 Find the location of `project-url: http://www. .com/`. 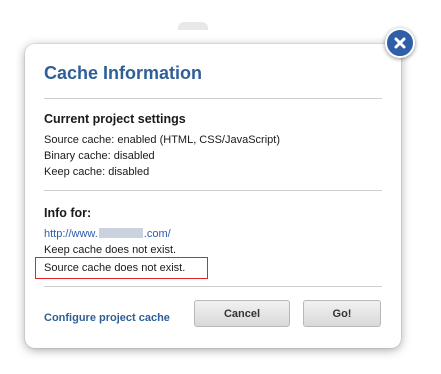

project-url: http://www. .com/ is located at coordinates (107, 234).